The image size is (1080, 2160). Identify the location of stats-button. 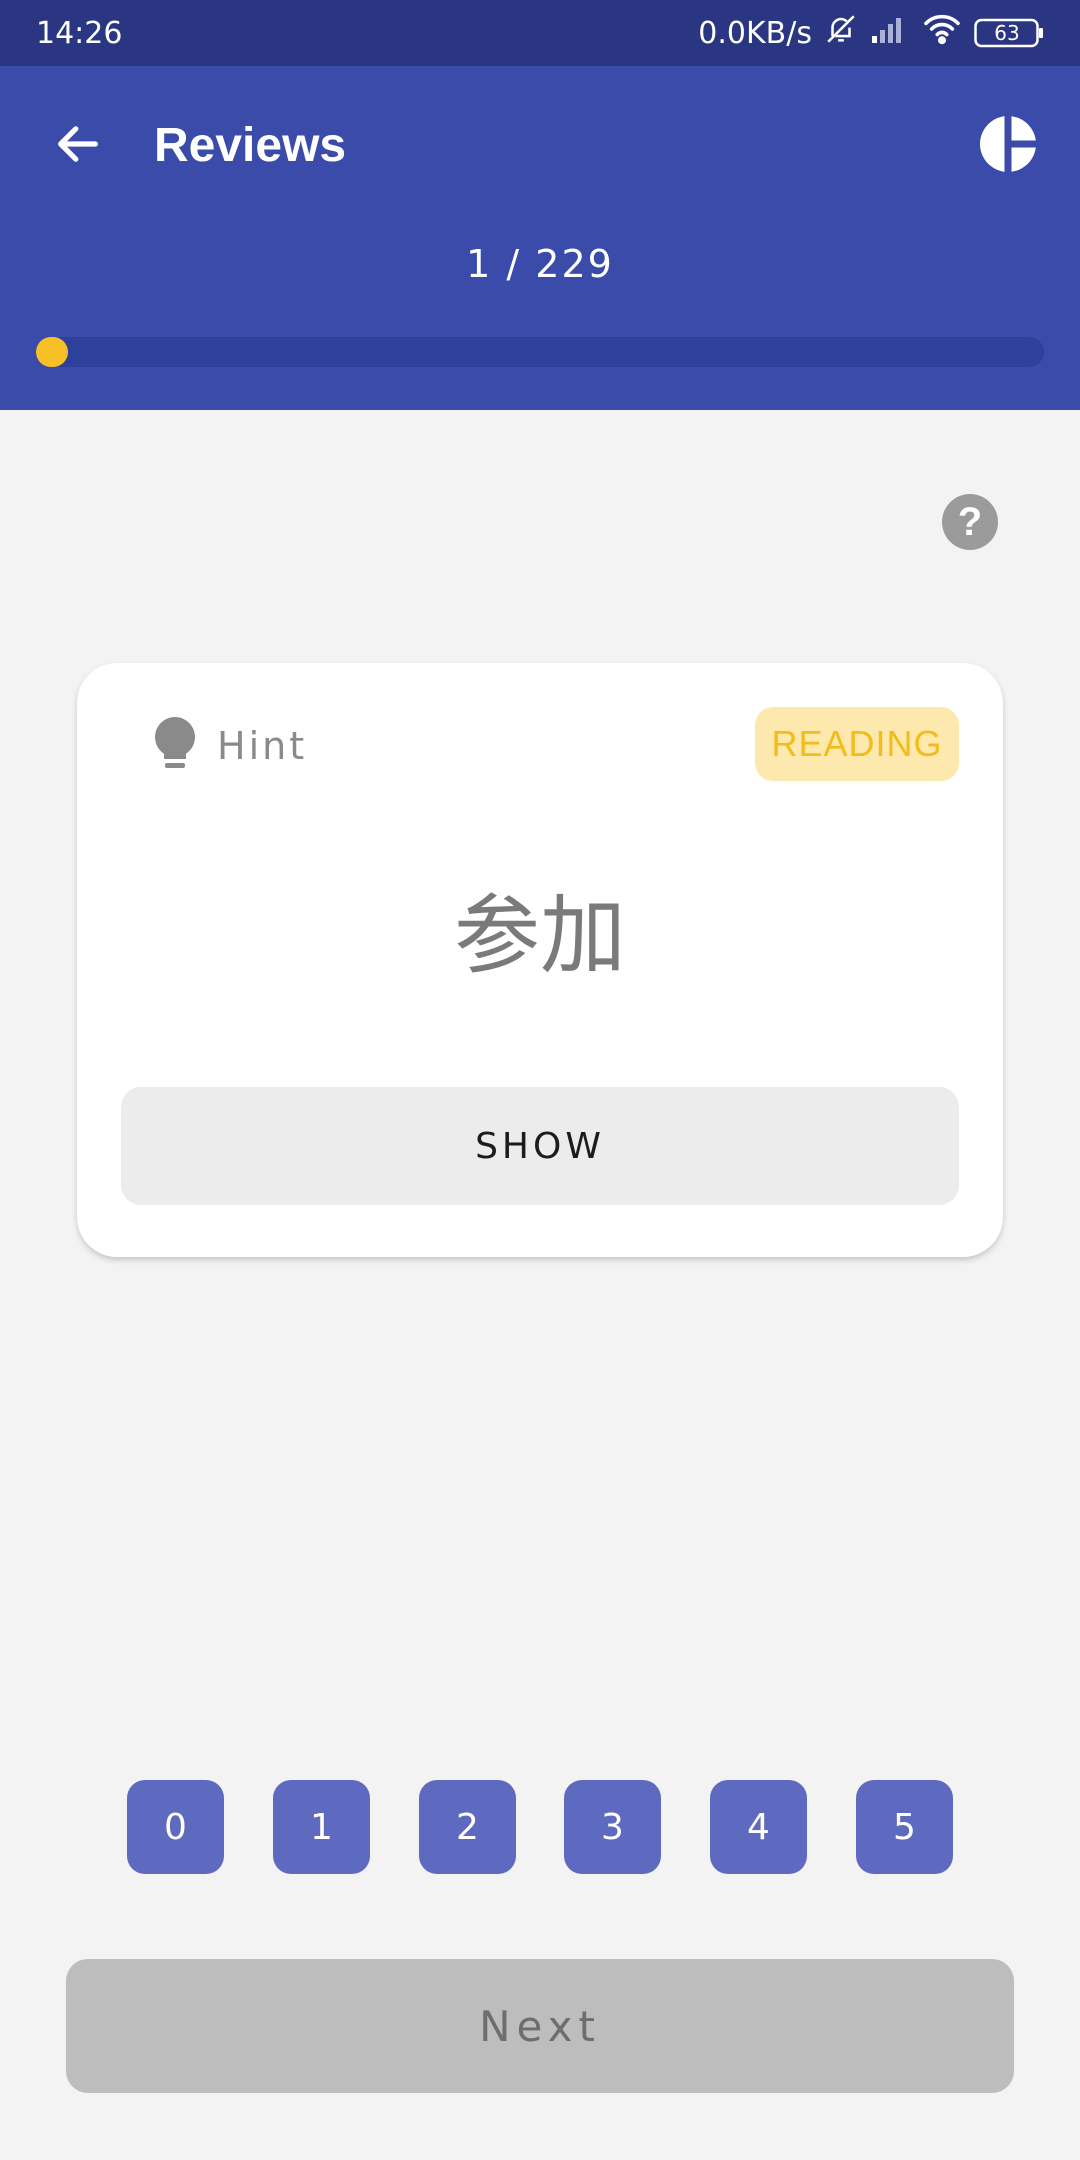
(1008, 146).